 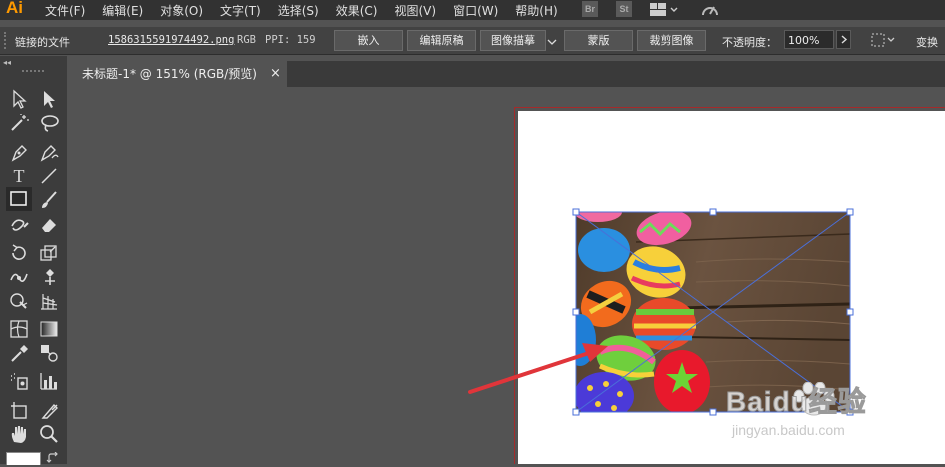 What do you see at coordinates (624, 9) in the screenshot?
I see `stock-button: St` at bounding box center [624, 9].